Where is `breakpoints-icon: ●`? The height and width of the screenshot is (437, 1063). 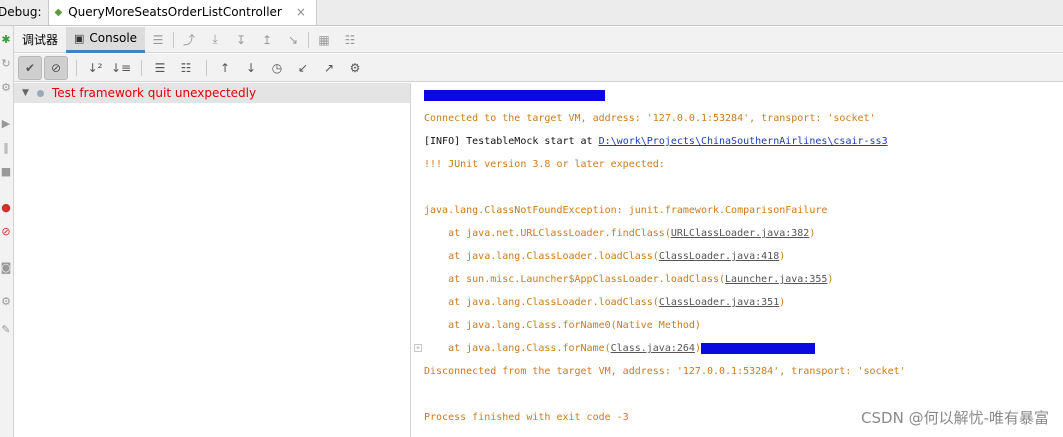
breakpoints-icon: ● is located at coordinates (6, 208).